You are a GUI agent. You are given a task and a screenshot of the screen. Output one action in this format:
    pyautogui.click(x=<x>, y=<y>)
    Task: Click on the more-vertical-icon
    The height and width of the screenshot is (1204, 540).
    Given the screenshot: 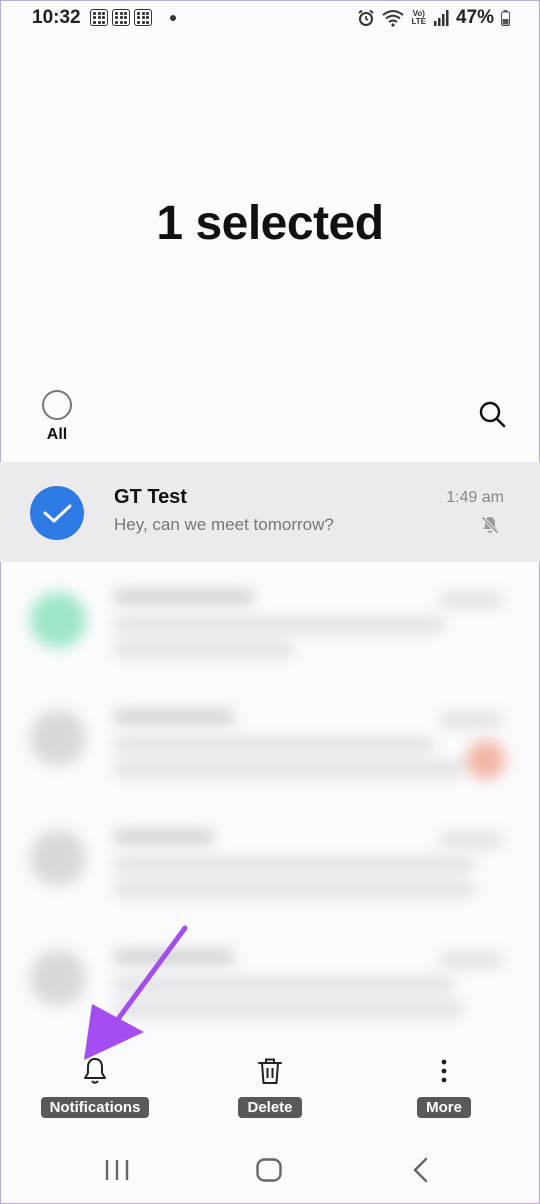 What is the action you would take?
    pyautogui.click(x=444, y=1071)
    